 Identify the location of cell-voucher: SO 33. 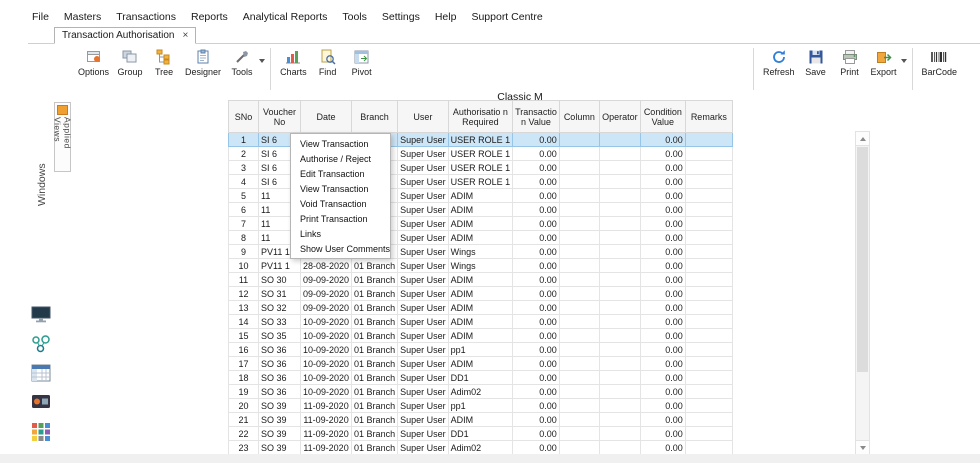
(279, 321).